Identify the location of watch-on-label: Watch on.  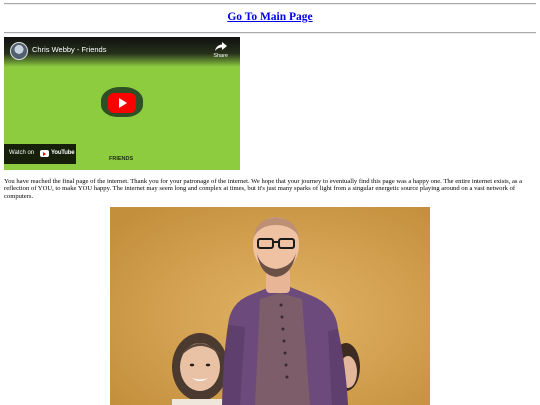
(22, 153).